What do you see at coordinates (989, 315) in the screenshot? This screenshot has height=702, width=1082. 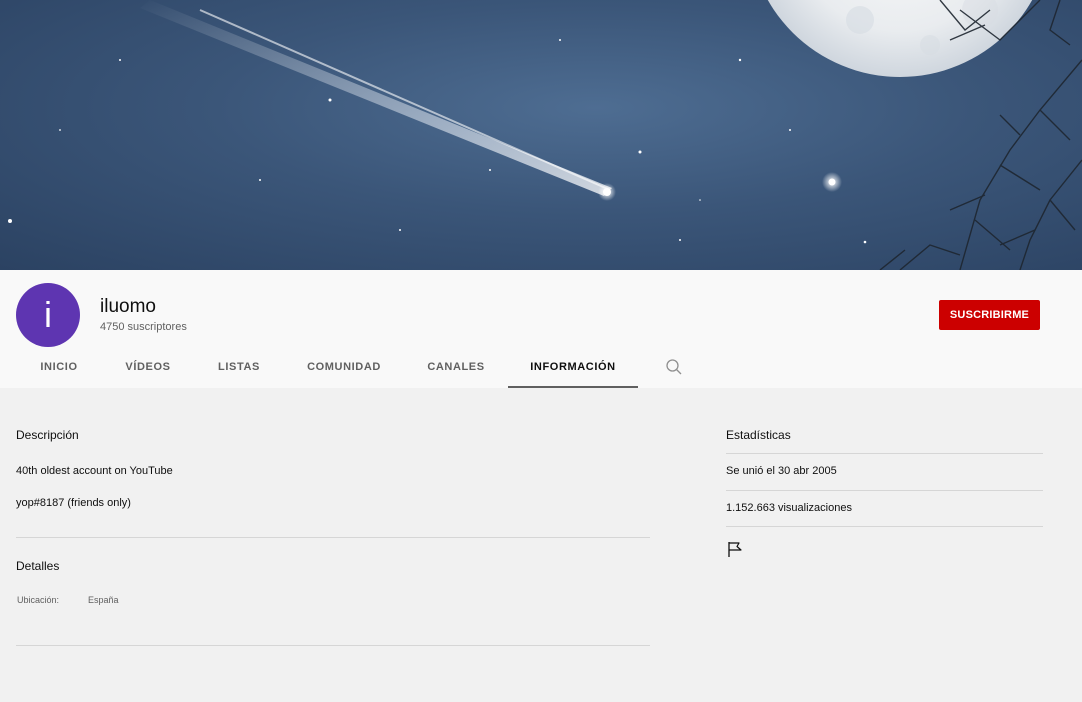 I see `subscribe-button: SUSCRIBIRME` at bounding box center [989, 315].